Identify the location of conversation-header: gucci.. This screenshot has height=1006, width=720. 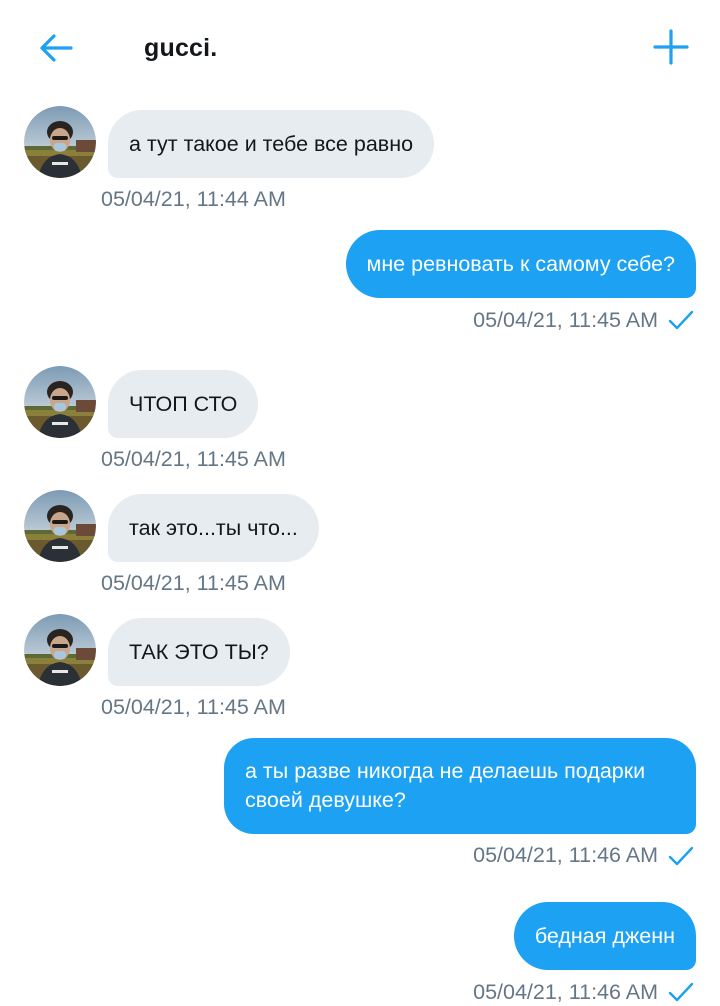
(360, 48).